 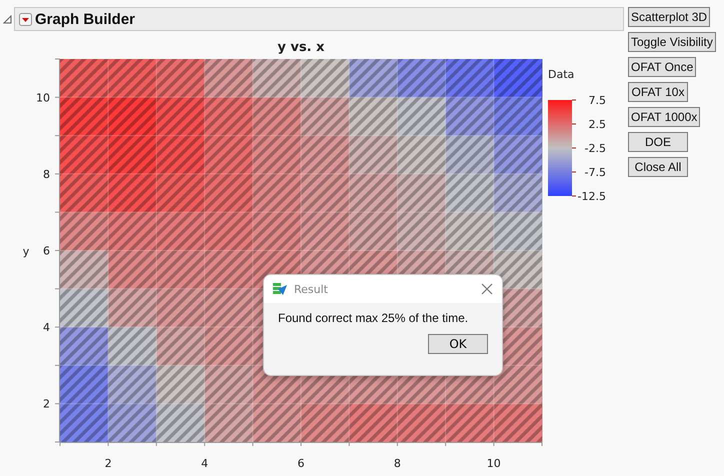 I want to click on axis-label: y, so click(x=26, y=251).